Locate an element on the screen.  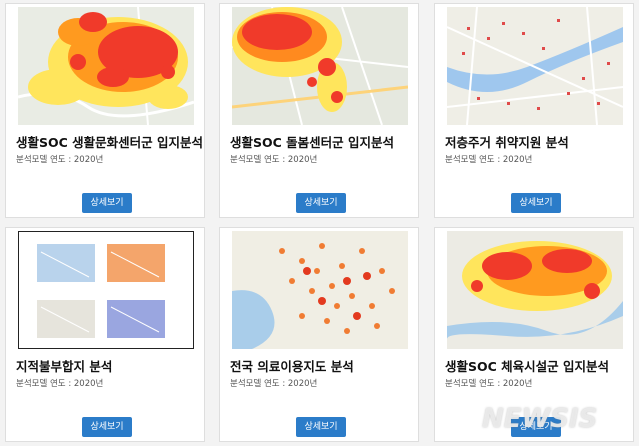
dot-map-thumbnail is located at coordinates (320, 290).